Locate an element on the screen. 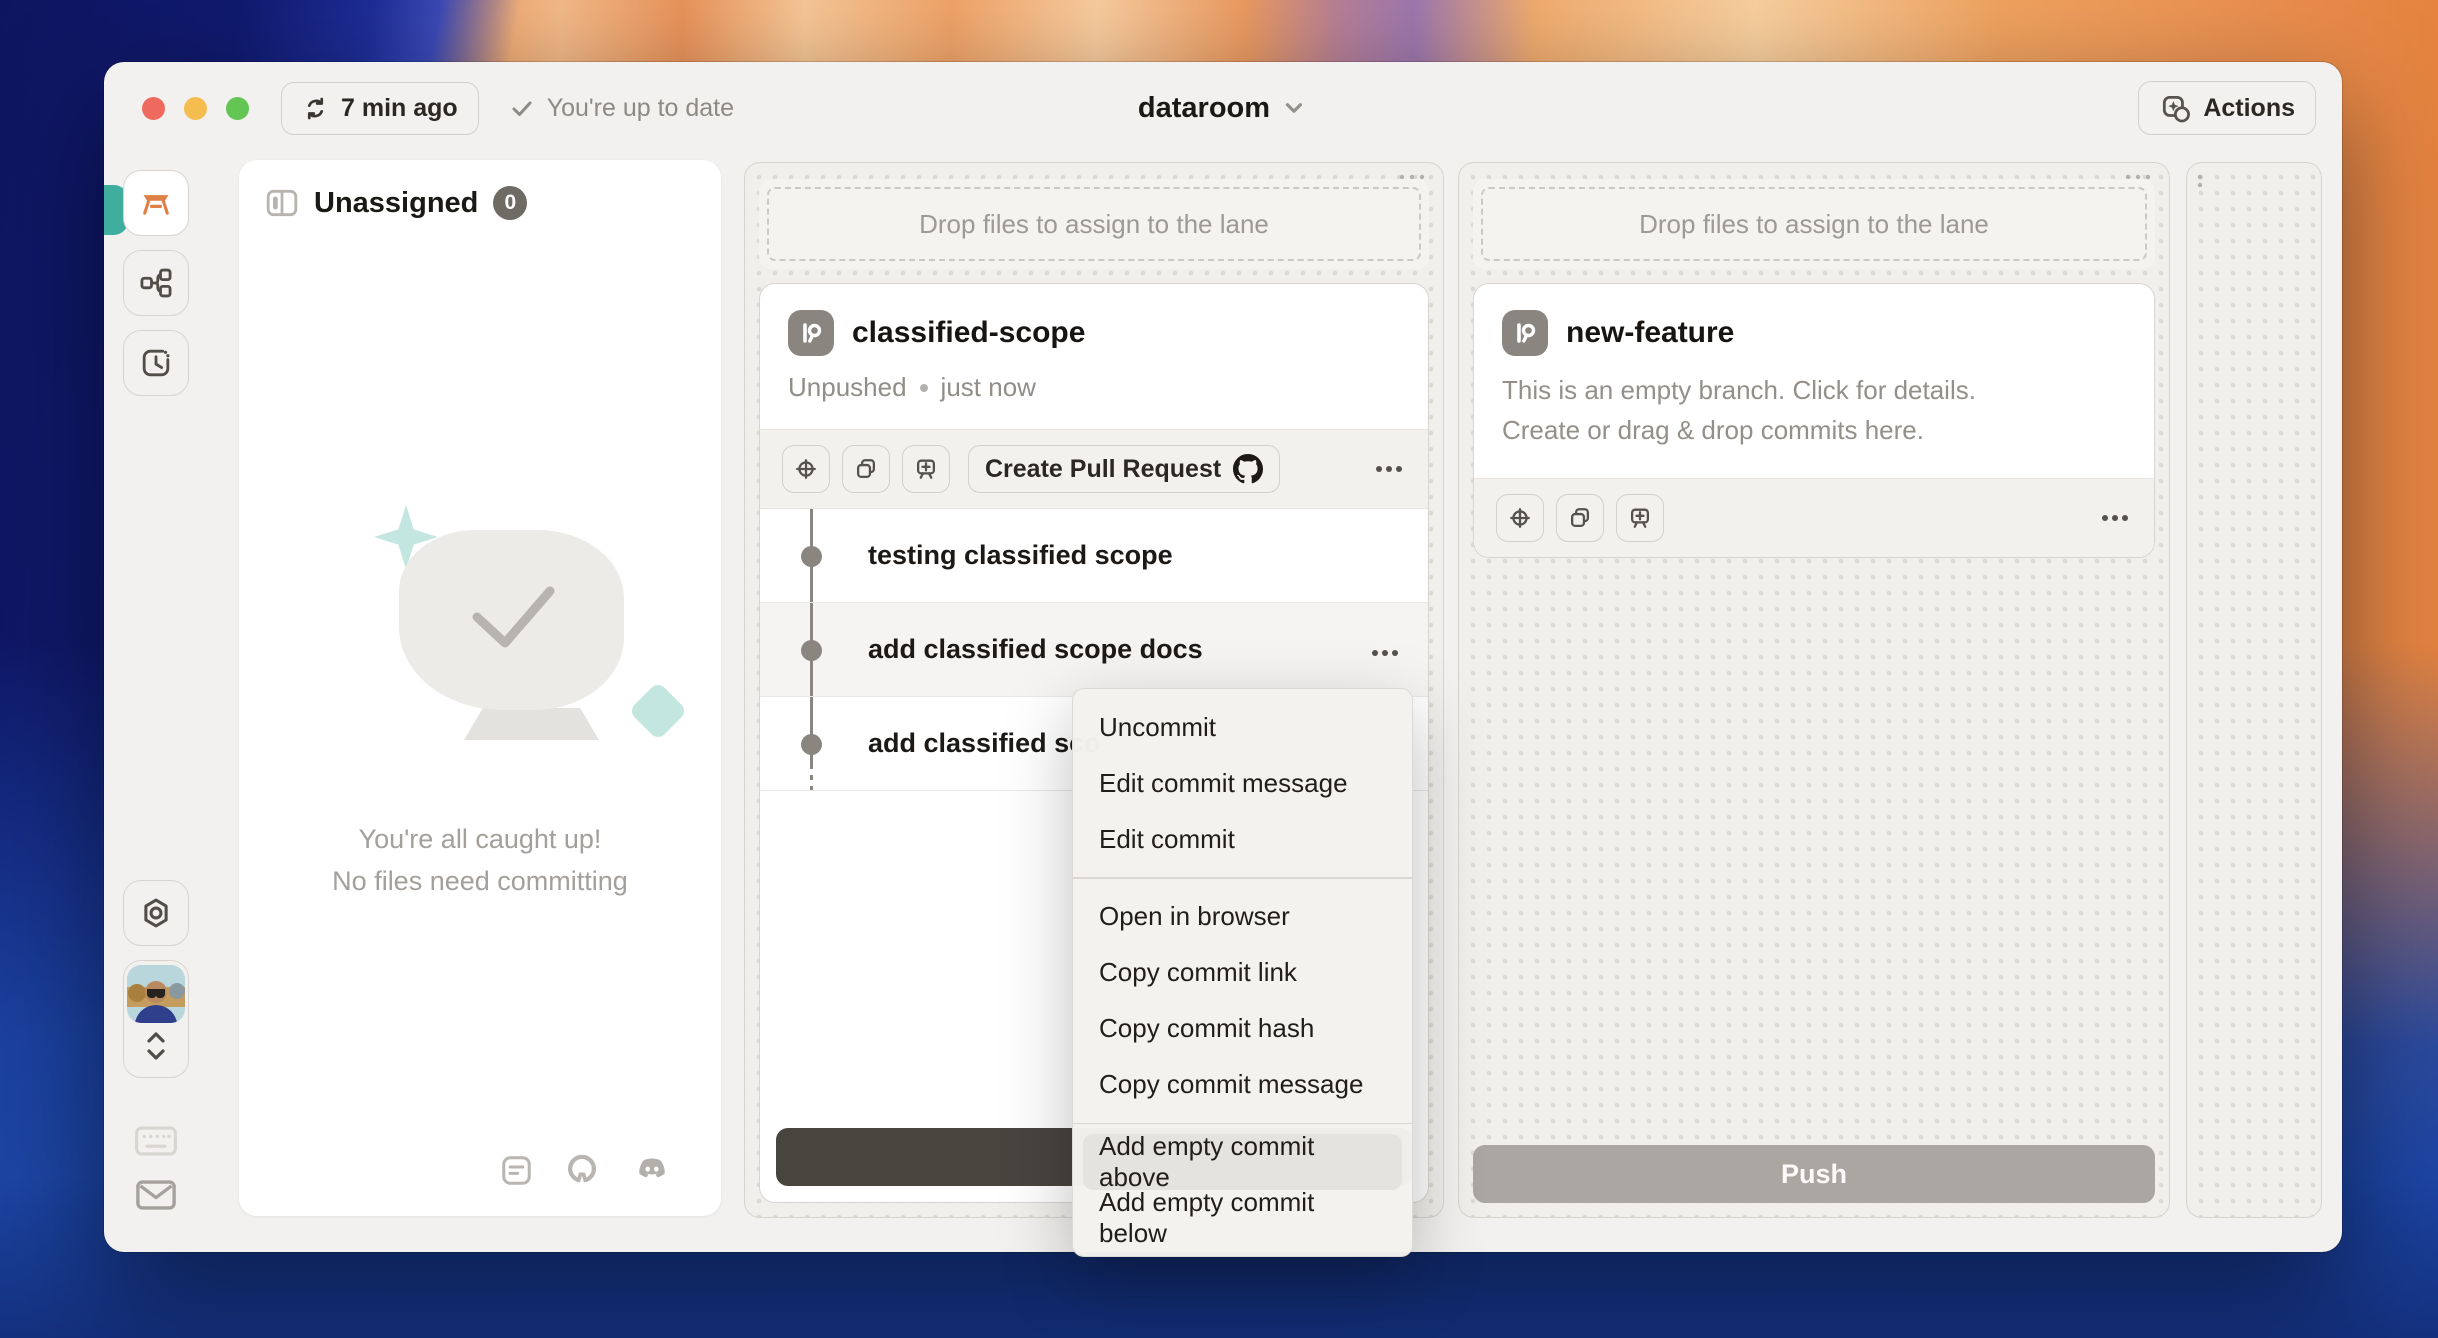  unassigned-split-icon is located at coordinates (282, 203).